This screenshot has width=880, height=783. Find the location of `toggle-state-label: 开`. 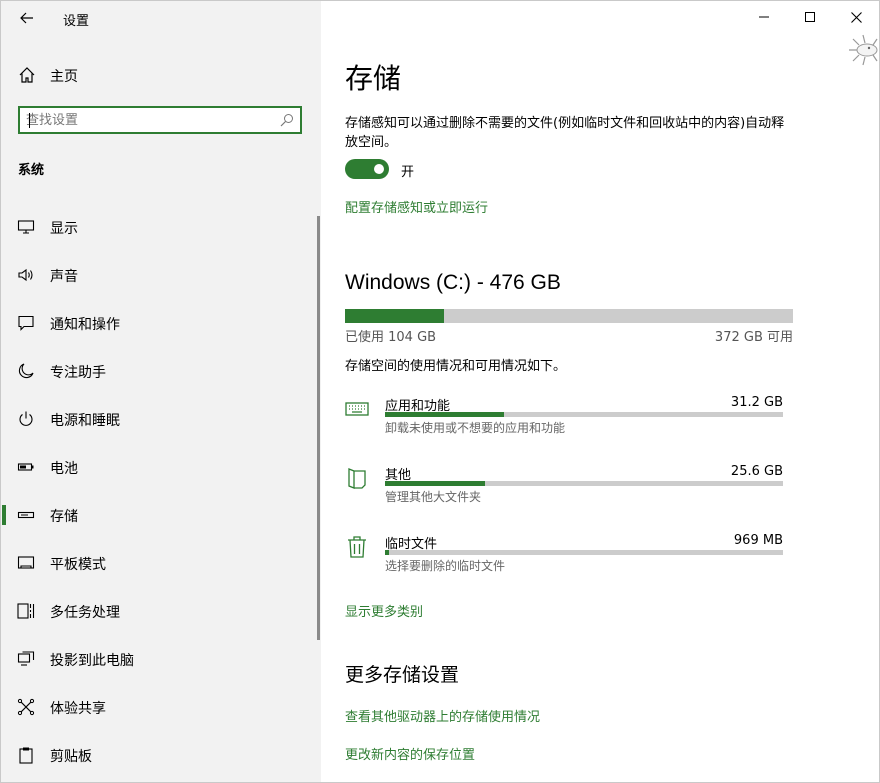

toggle-state-label: 开 is located at coordinates (408, 172).